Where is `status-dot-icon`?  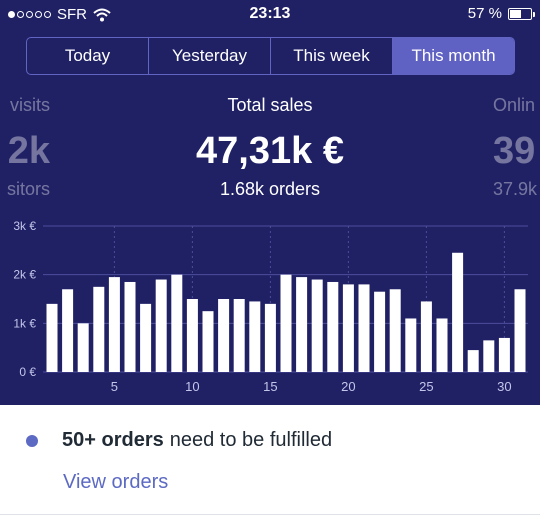
status-dot-icon is located at coordinates (32, 440).